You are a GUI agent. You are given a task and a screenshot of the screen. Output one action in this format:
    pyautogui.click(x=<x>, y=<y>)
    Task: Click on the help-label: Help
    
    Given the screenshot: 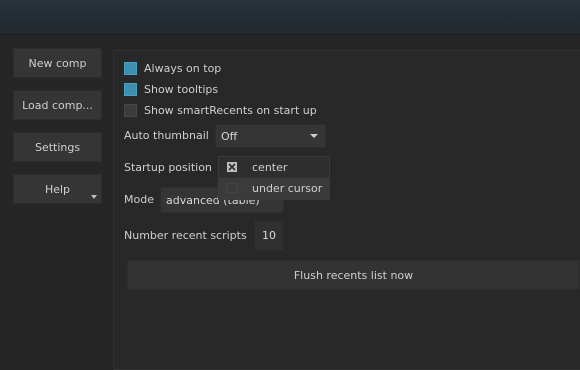 What is the action you would take?
    pyautogui.click(x=57, y=189)
    